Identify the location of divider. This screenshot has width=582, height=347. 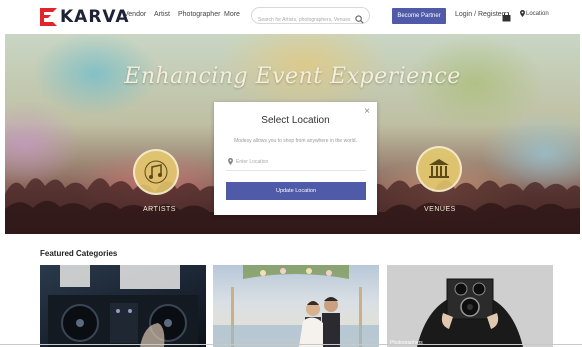
(291, 344).